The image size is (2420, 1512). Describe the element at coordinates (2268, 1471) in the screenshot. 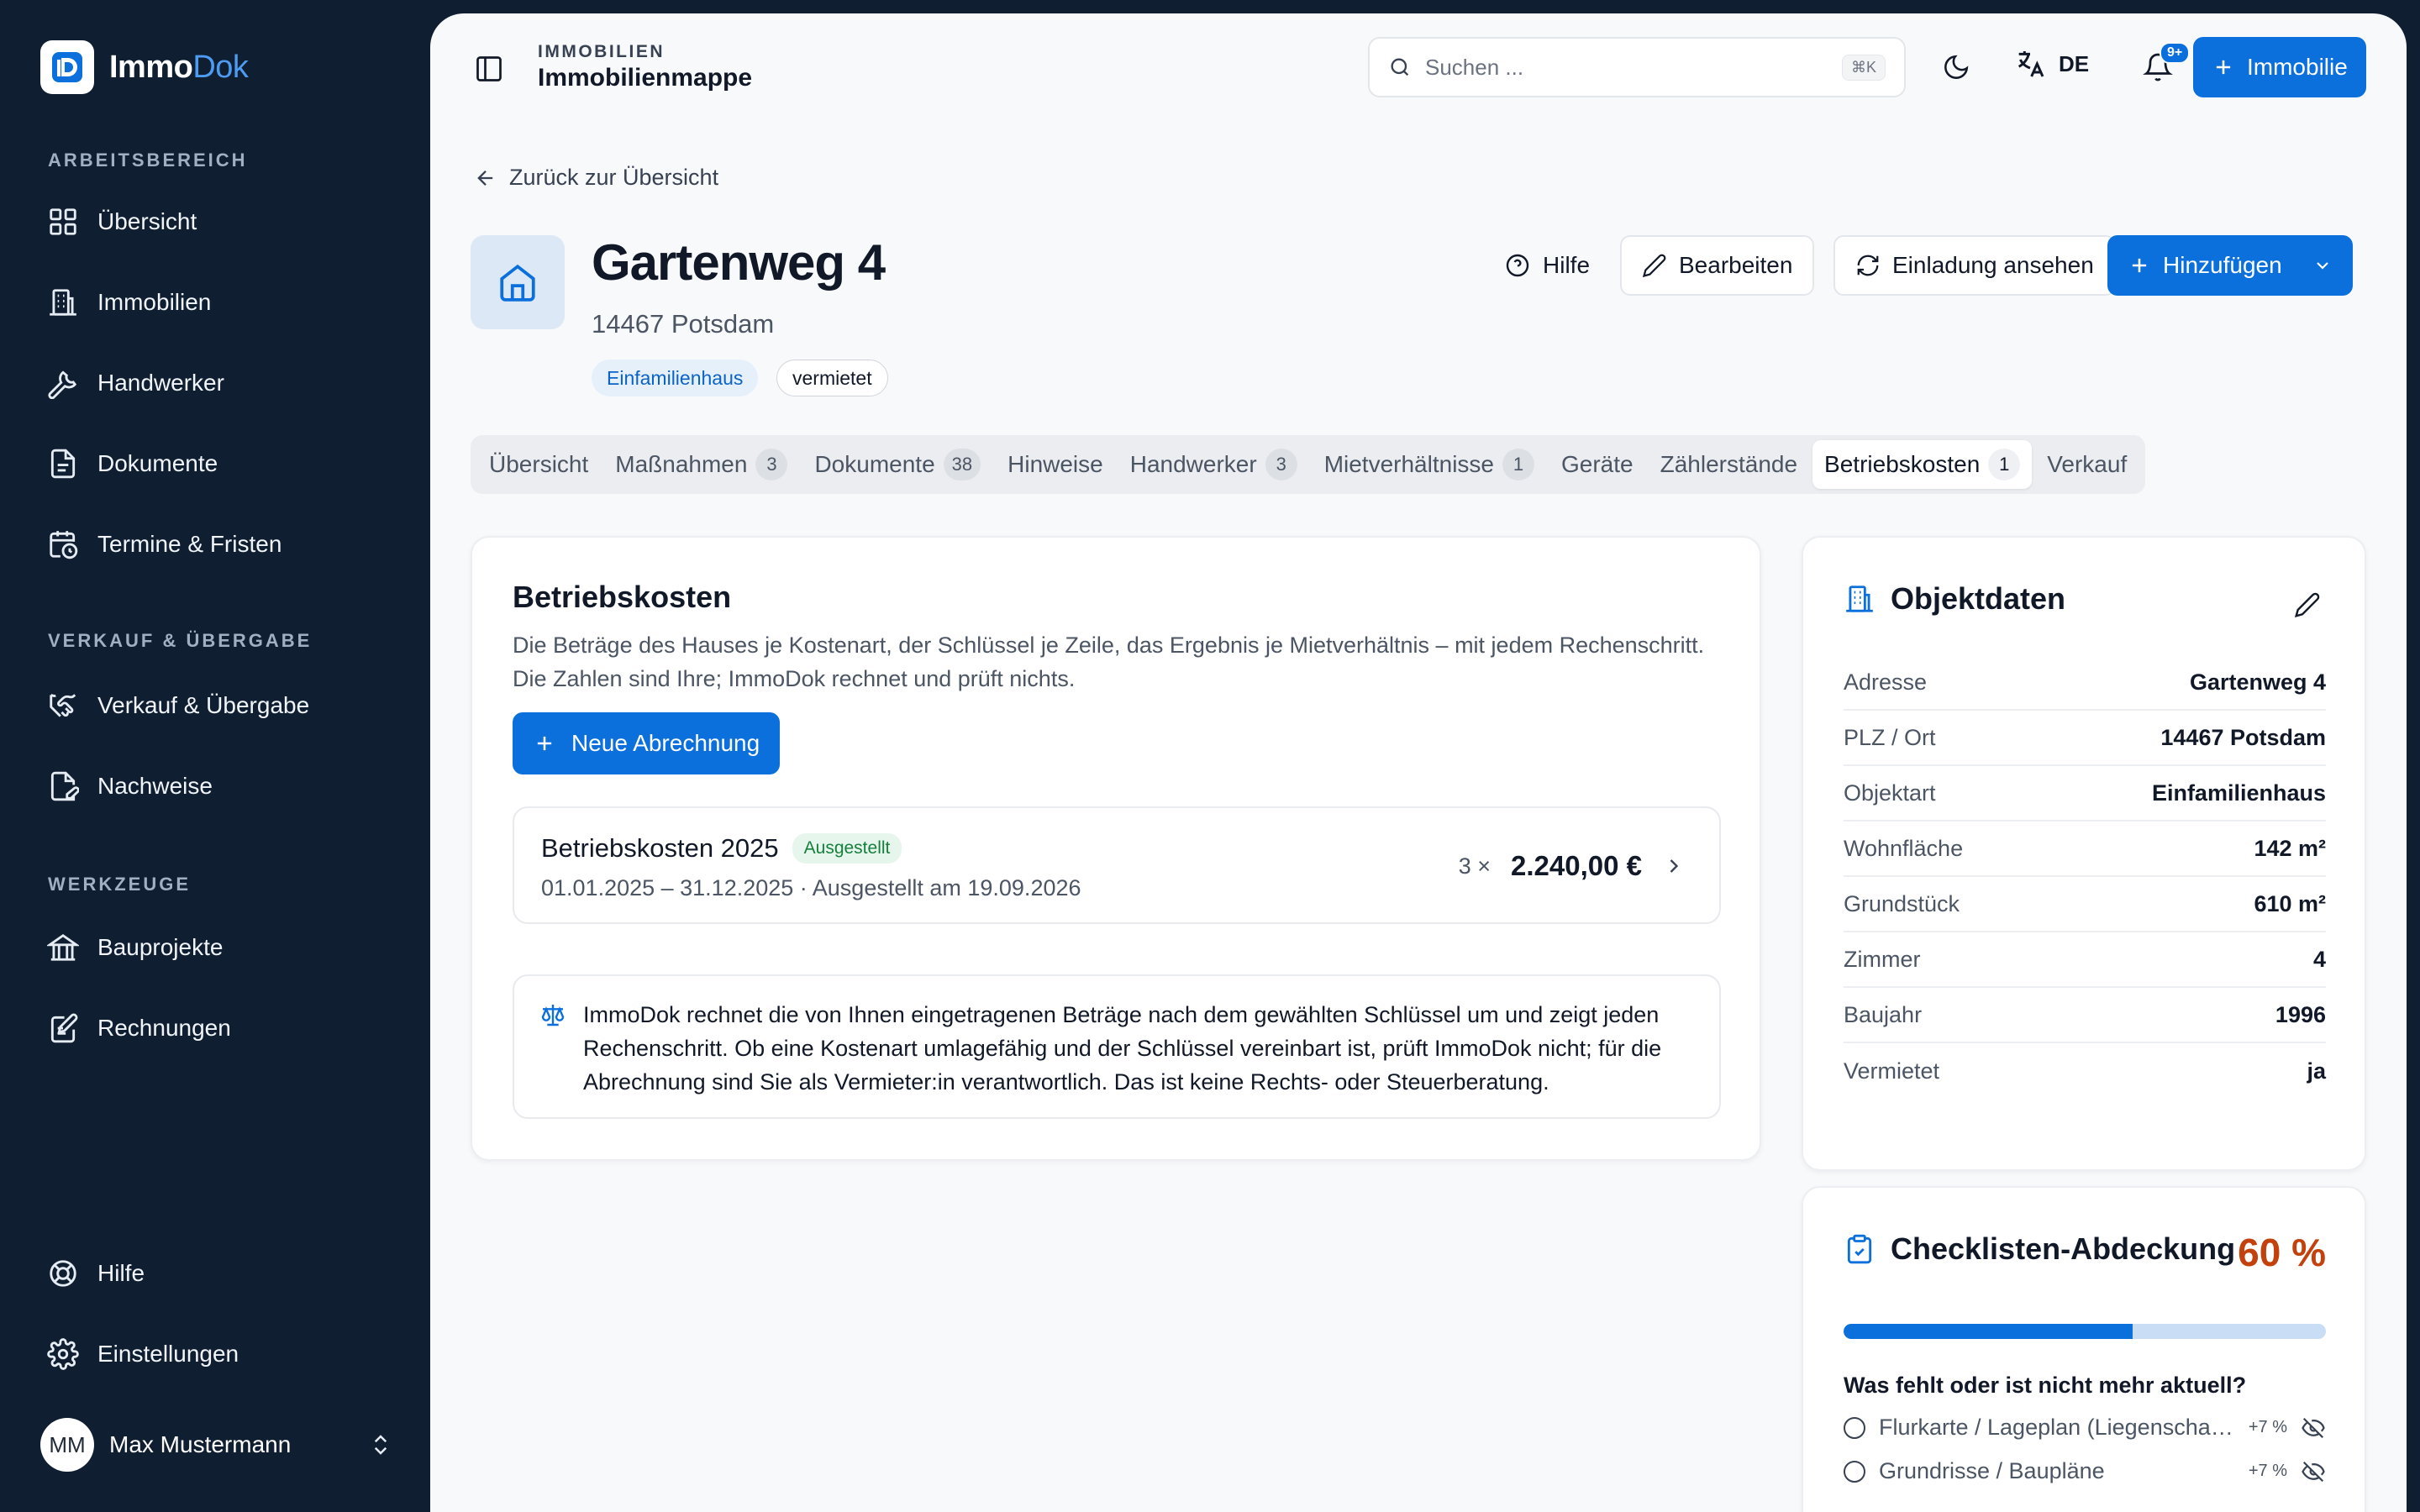

I see `checklist-item-gain: +7 %` at that location.